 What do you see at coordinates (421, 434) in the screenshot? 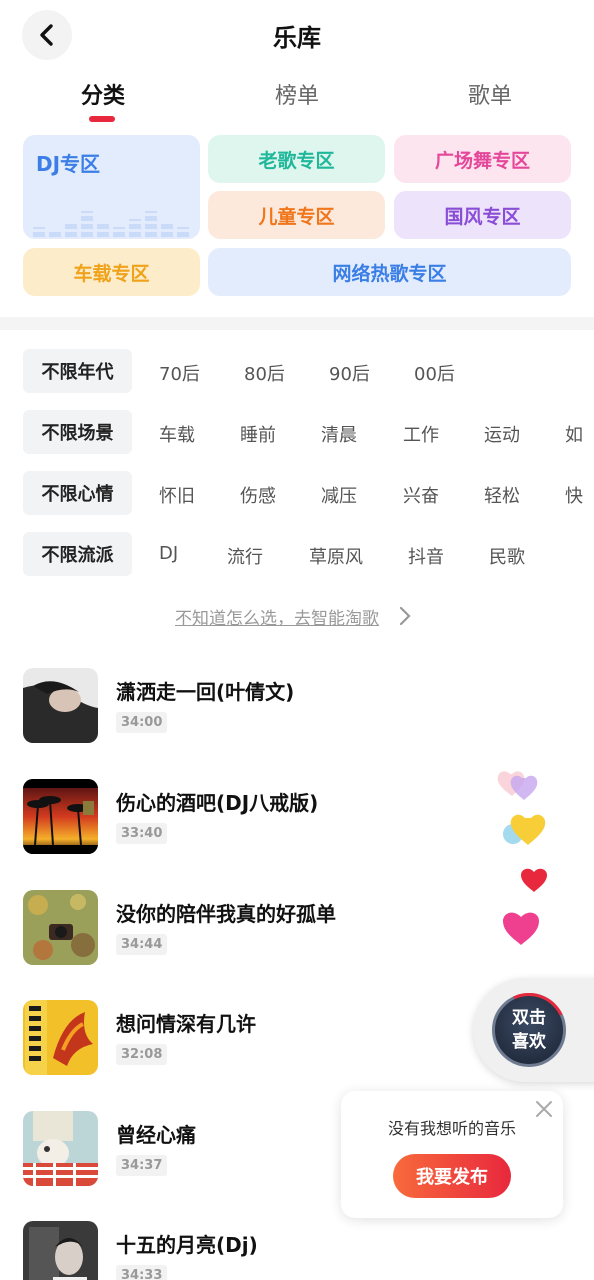
I see `filter-option: 工作` at bounding box center [421, 434].